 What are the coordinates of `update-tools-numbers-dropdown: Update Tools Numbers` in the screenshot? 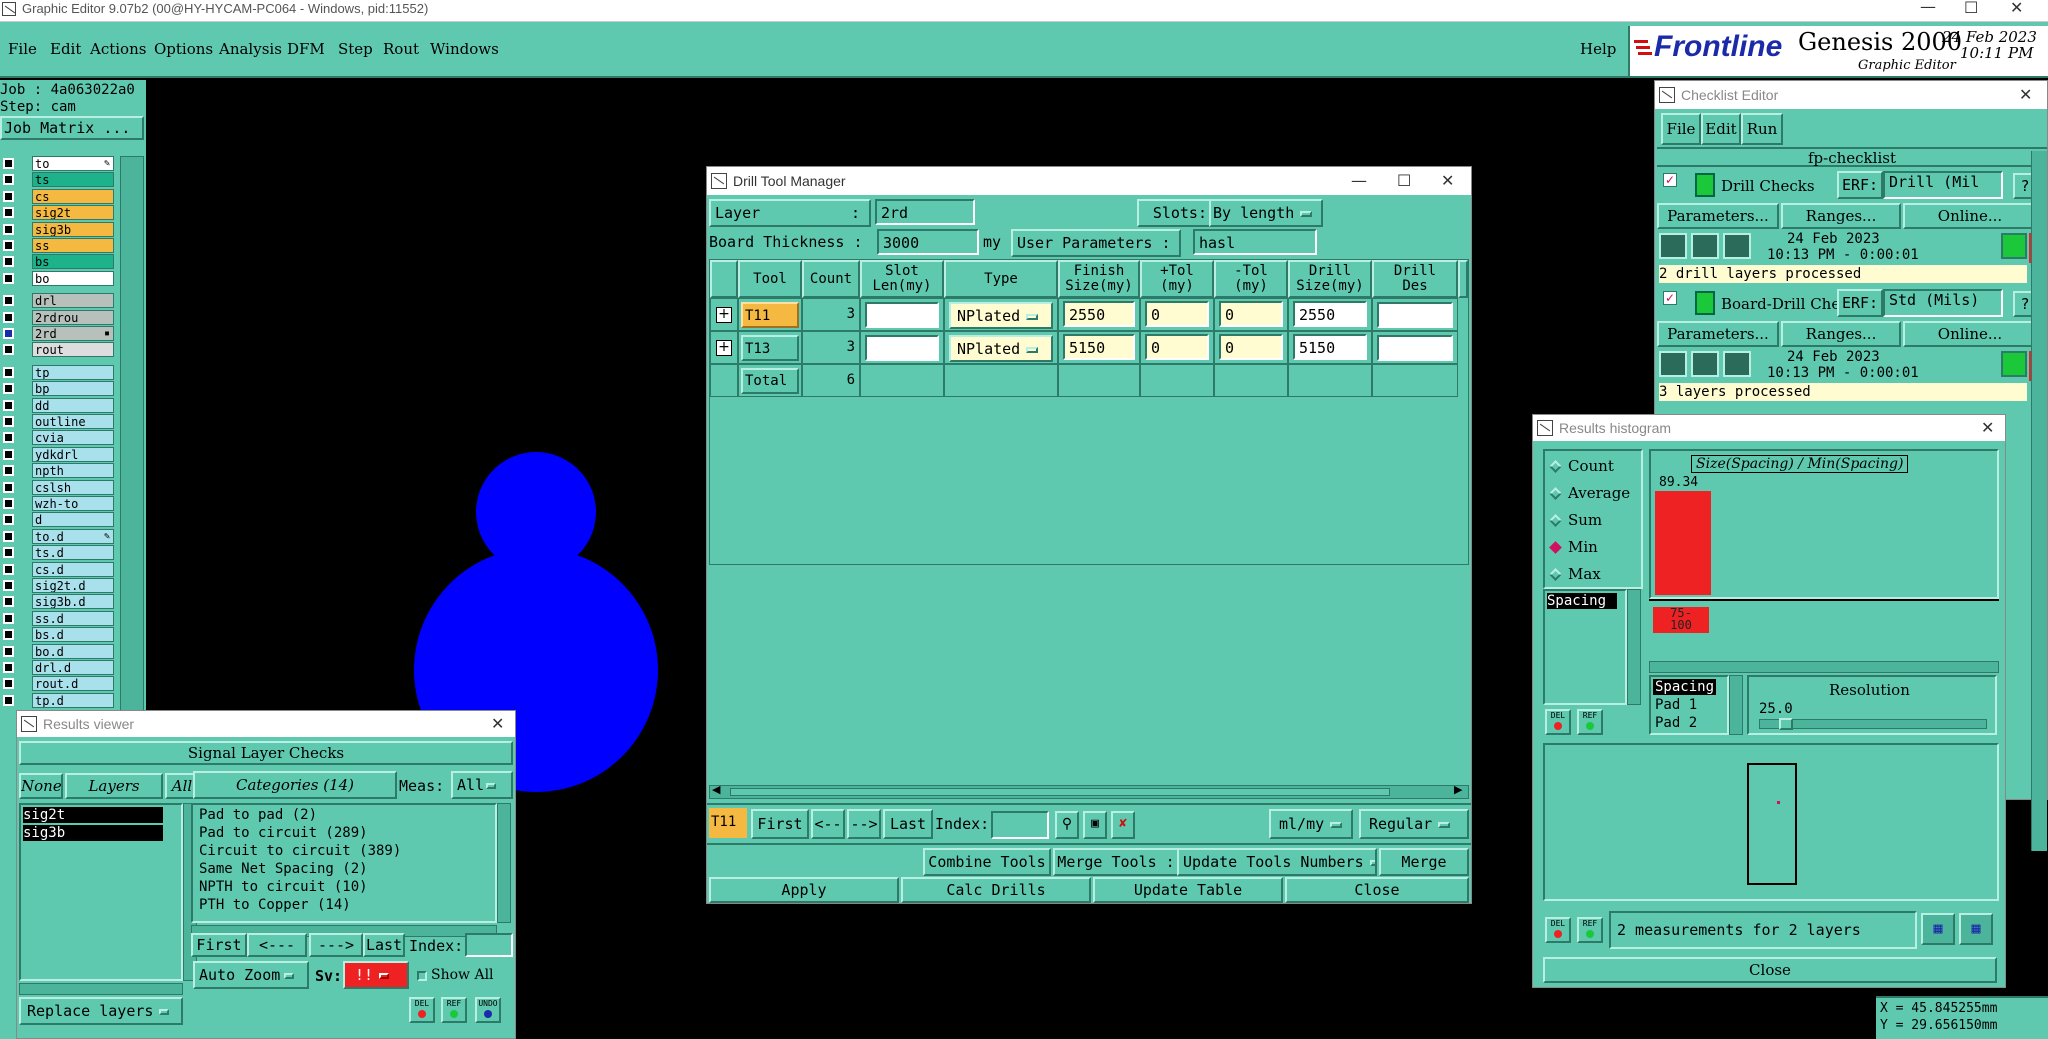 It's located at (1277, 862).